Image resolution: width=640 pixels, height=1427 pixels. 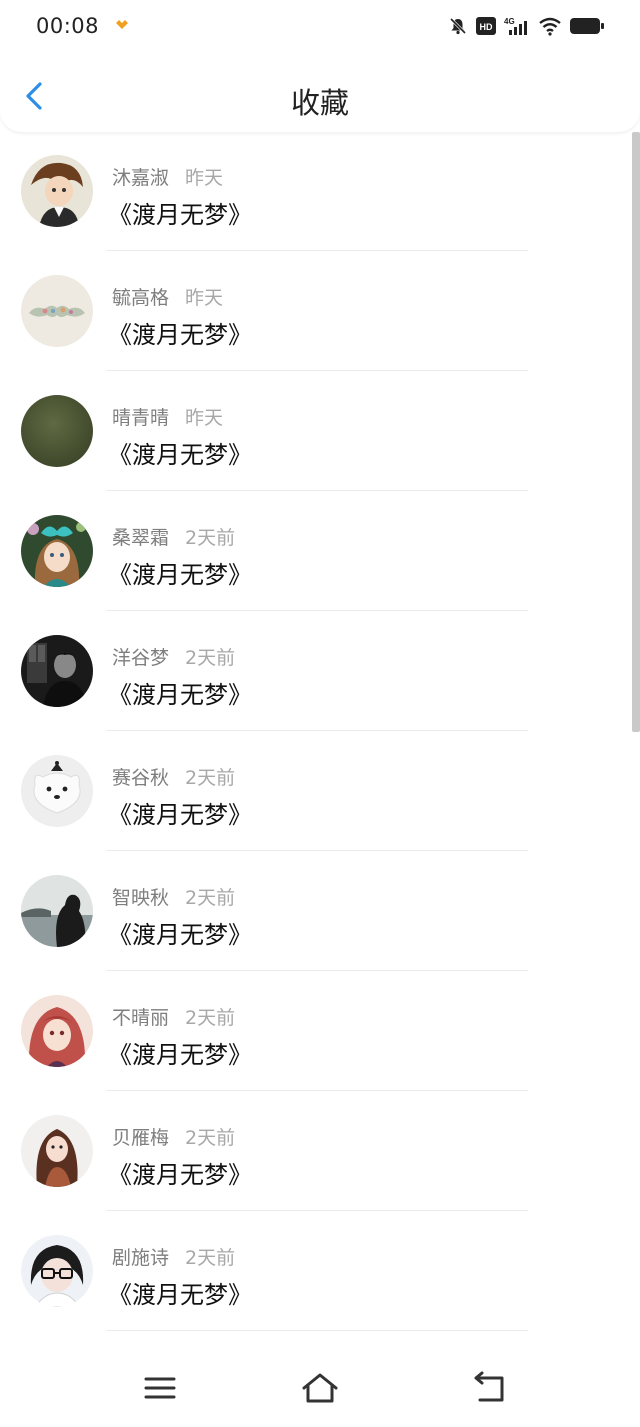 I want to click on signal-4g-icon: 4G, so click(x=515, y=26).